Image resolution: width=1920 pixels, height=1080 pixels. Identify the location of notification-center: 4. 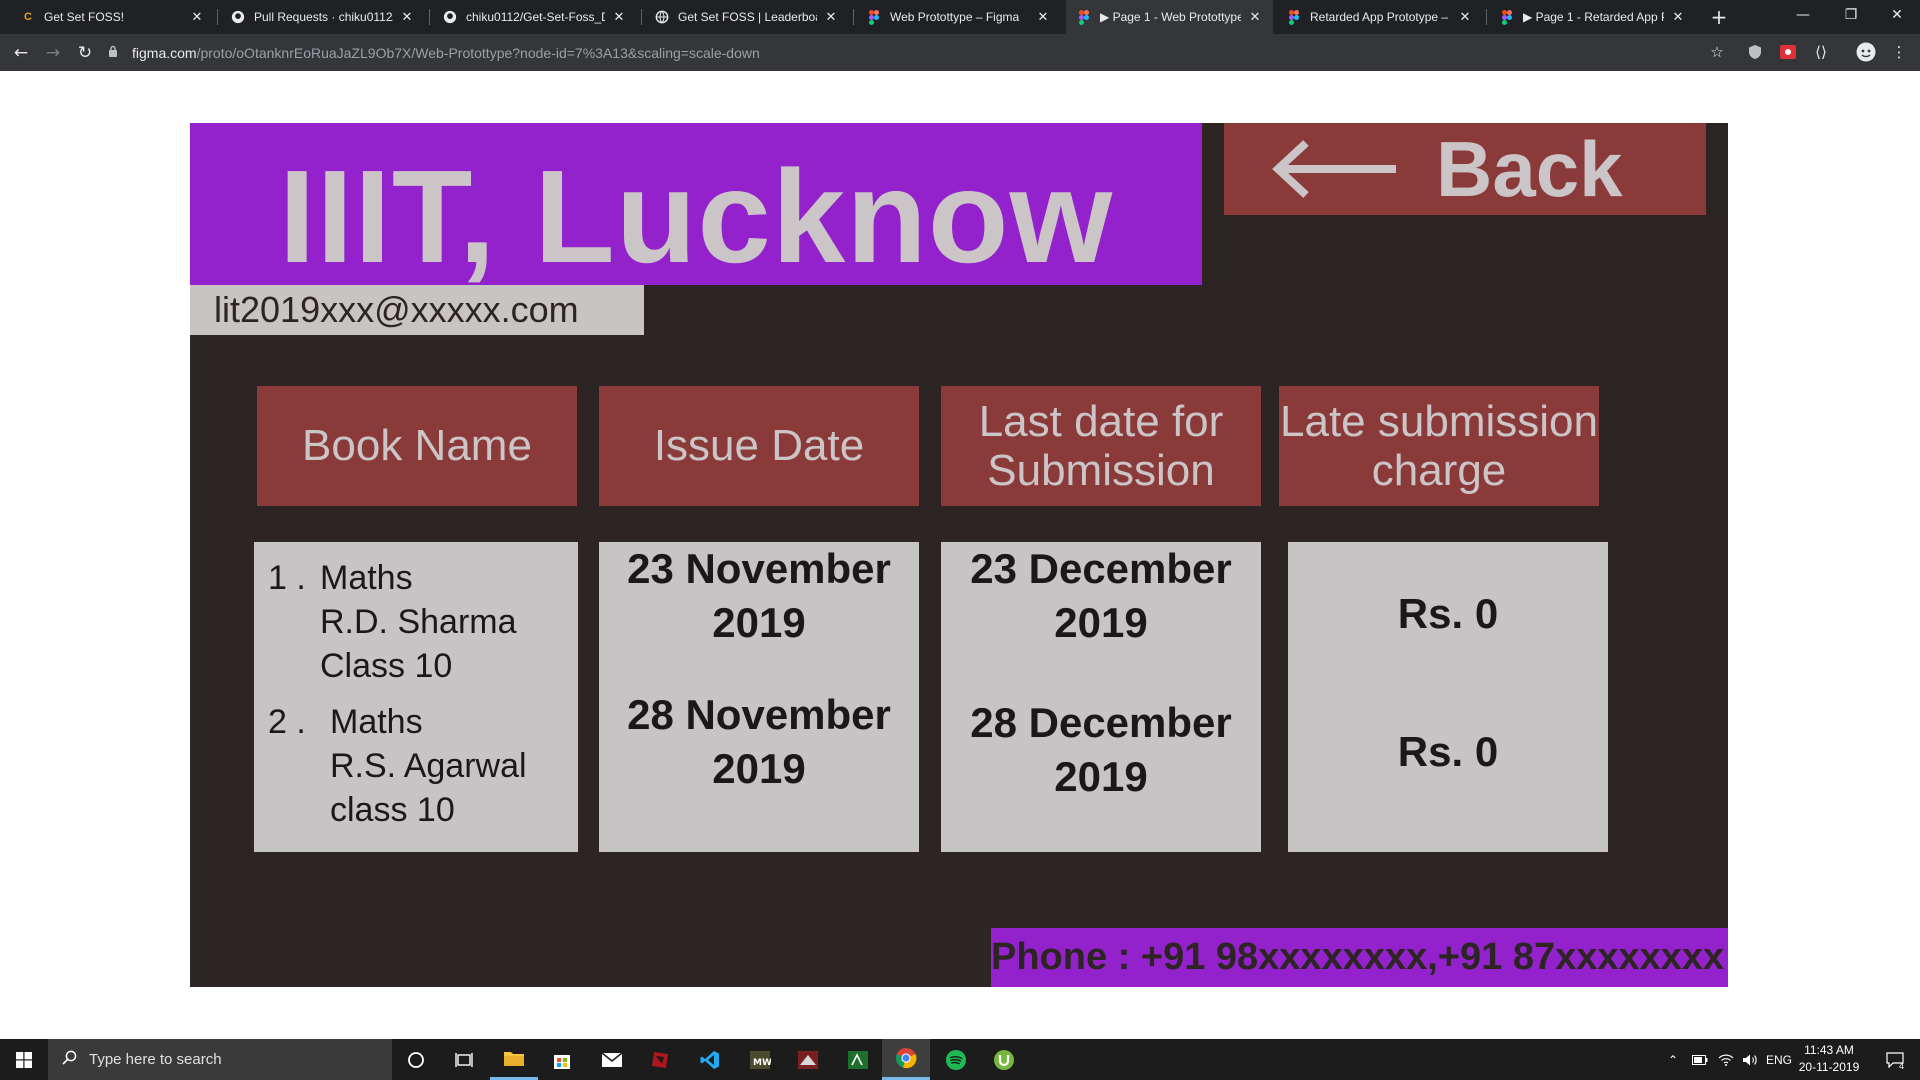
(1895, 1059).